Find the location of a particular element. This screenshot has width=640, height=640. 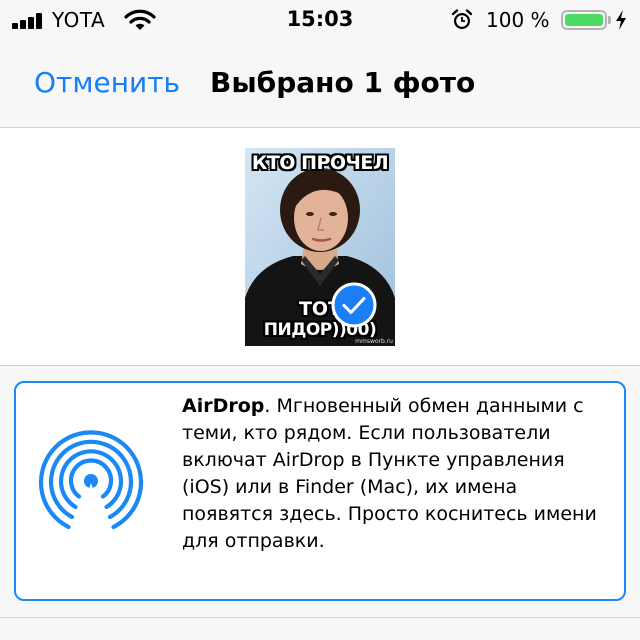

battery-percentage: 100 % is located at coordinates (518, 20).